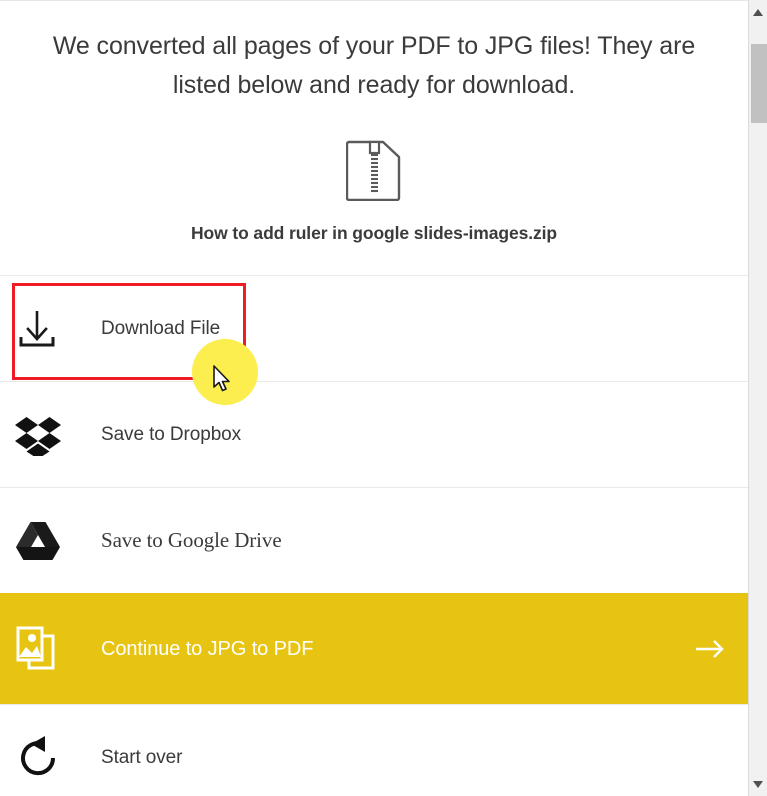 This screenshot has width=767, height=796. Describe the element at coordinates (758, 784) in the screenshot. I see `scroll-down-icon` at that location.